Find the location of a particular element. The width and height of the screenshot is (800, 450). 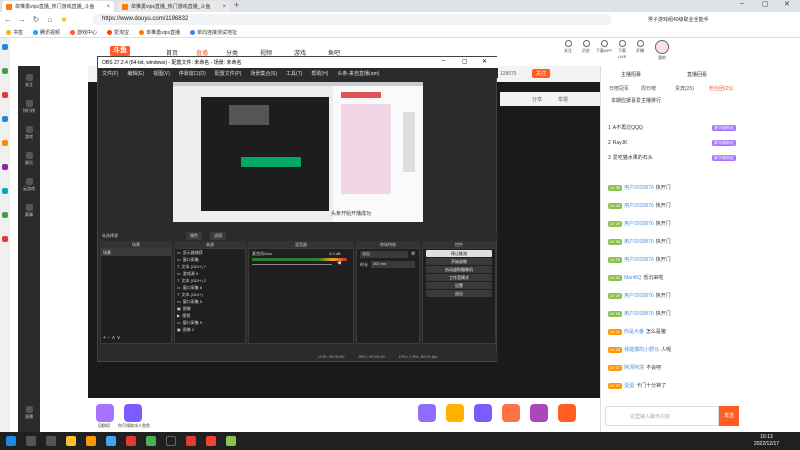

menu-stream-title: 头条-来自直播(am) is located at coordinates (358, 73).